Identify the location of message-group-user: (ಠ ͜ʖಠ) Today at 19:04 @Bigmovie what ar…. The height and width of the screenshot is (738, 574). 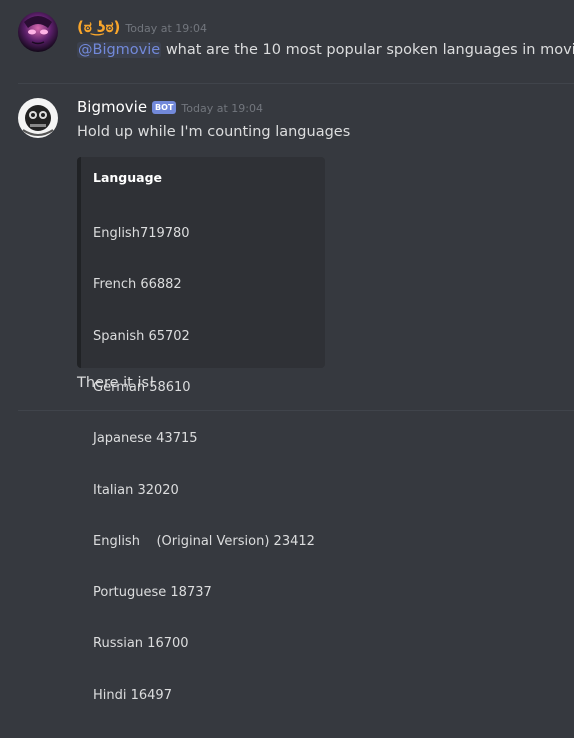
(287, 40).